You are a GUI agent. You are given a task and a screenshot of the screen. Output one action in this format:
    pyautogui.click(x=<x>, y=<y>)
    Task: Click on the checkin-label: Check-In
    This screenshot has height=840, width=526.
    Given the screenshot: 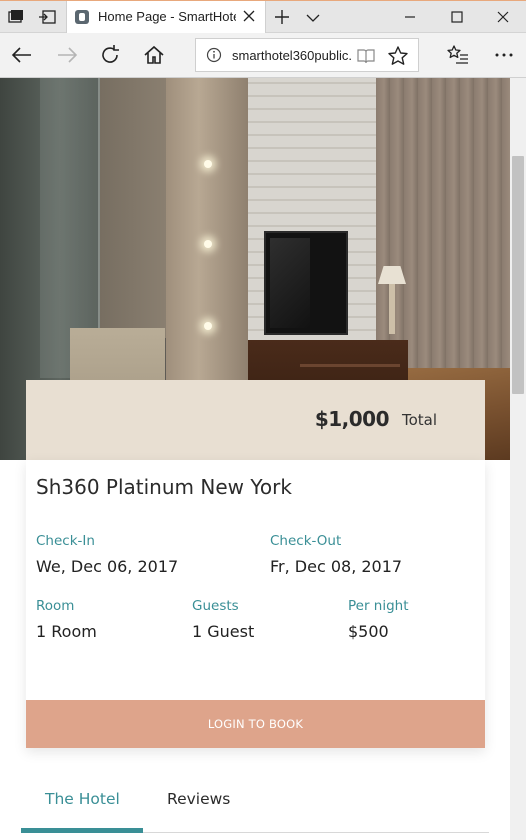 What is the action you would take?
    pyautogui.click(x=65, y=541)
    